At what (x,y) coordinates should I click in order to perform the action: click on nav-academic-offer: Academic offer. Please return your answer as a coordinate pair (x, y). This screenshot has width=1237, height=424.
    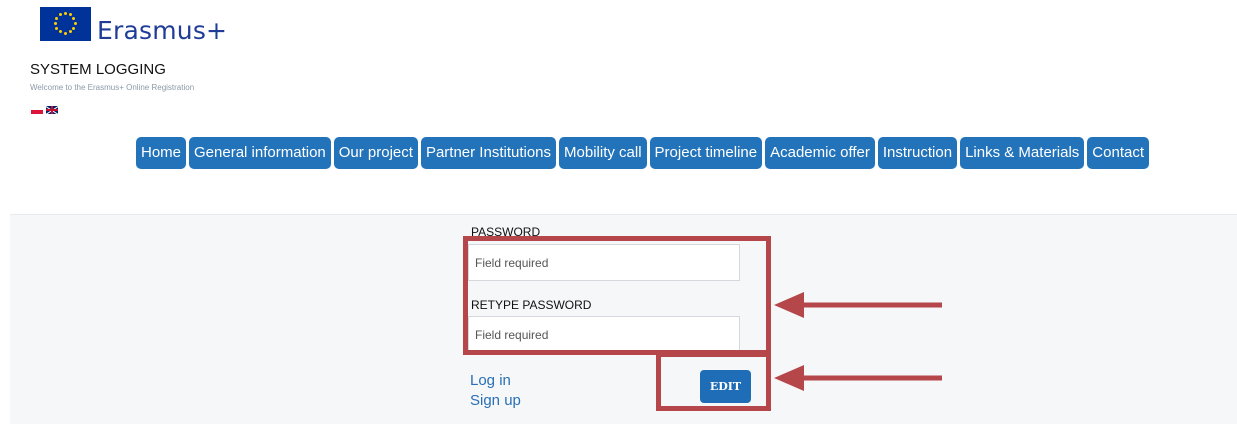
    Looking at the image, I should click on (820, 153).